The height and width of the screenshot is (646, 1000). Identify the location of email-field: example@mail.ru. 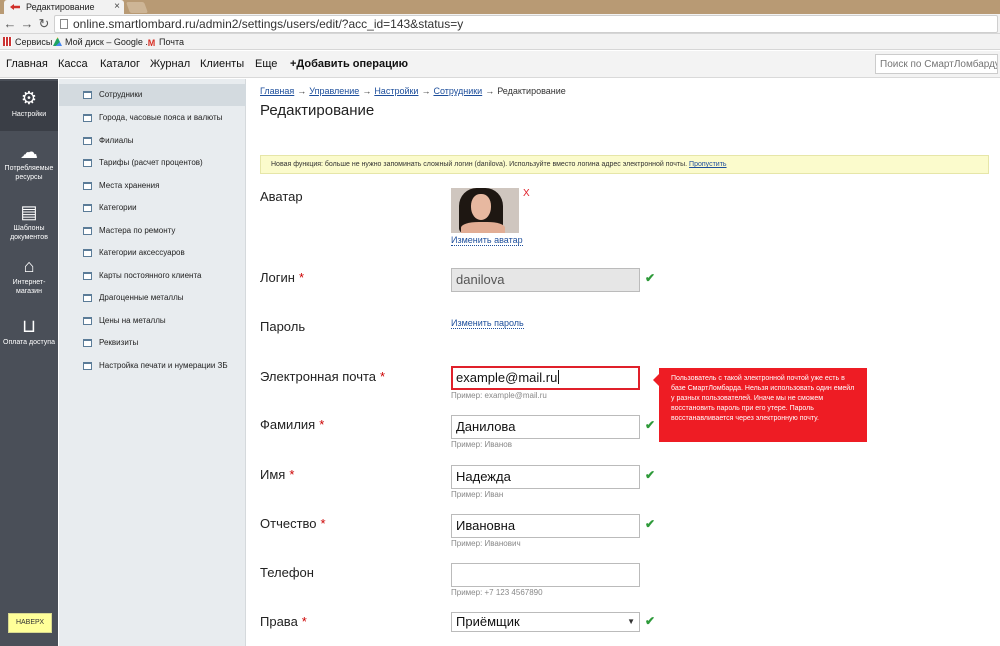
(545, 378).